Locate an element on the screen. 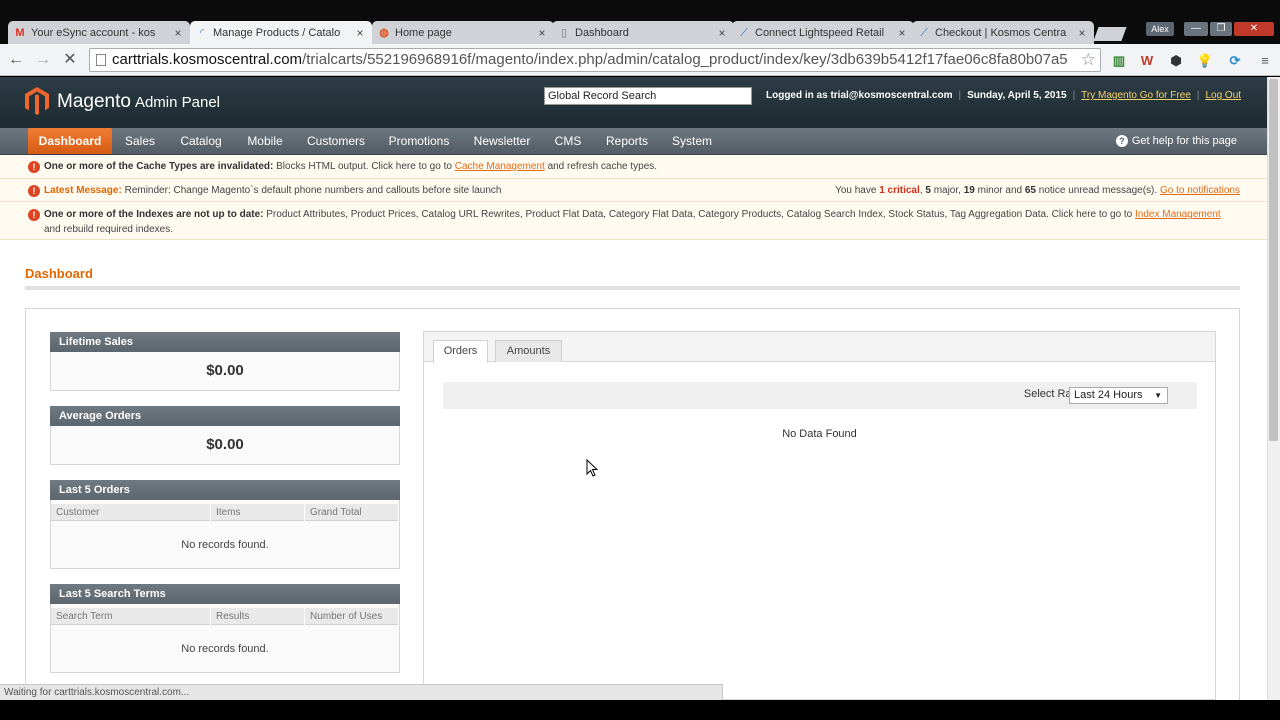 The width and height of the screenshot is (1280, 720). nav-promotions: Promotions is located at coordinates (419, 141).